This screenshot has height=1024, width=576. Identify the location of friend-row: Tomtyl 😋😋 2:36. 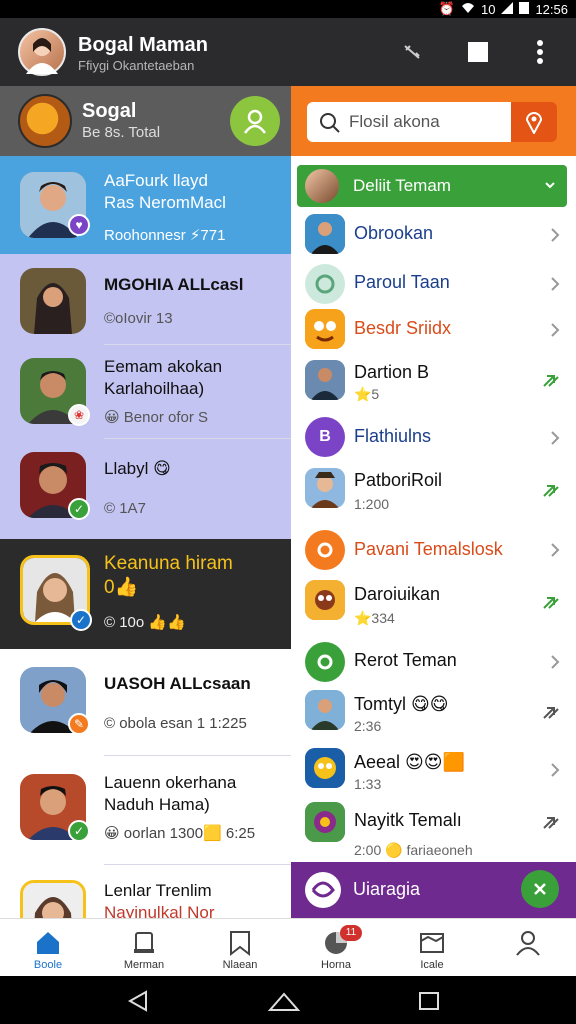
(433, 713).